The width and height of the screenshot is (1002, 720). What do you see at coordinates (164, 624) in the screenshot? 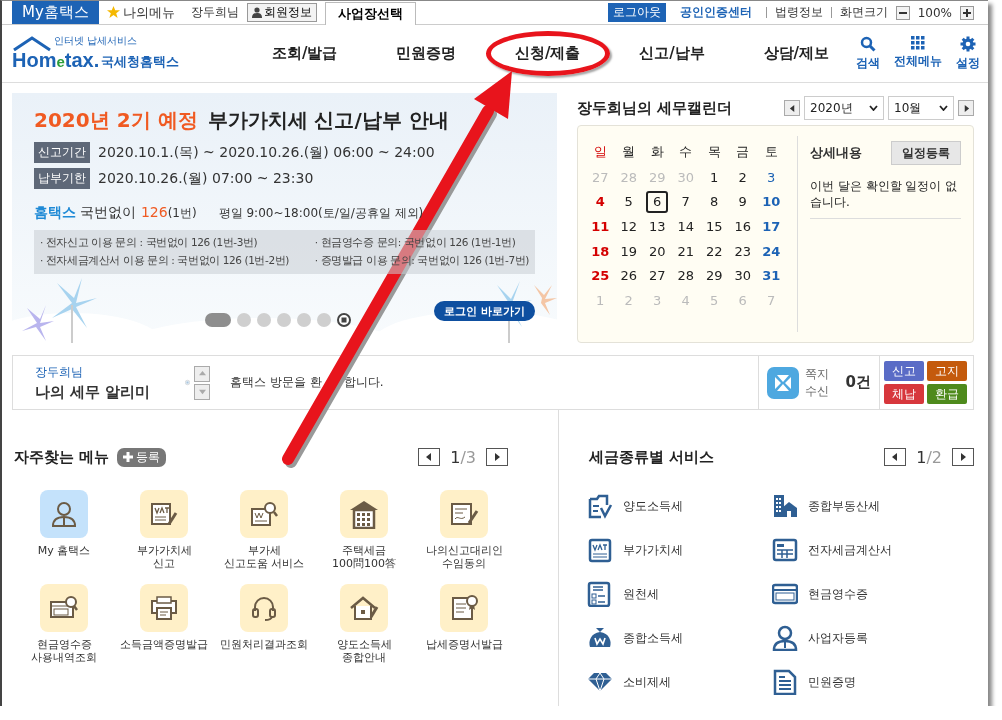
I see `quick-menu-item: 소득금액증명발급` at bounding box center [164, 624].